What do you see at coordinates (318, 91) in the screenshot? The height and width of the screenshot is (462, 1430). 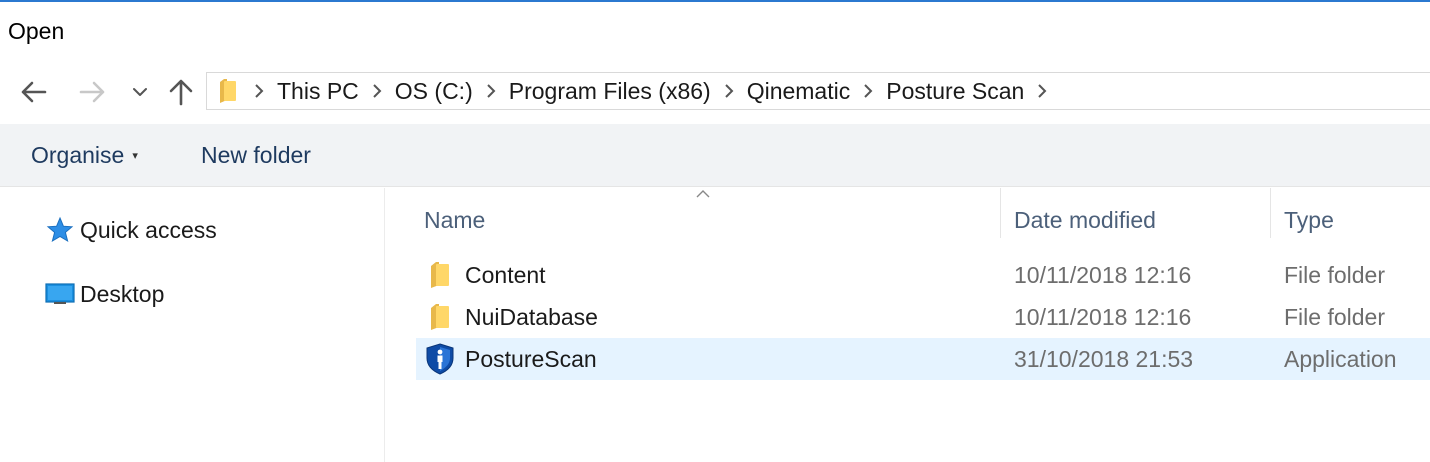 I see `breadcrumb-this-pc: This PC` at bounding box center [318, 91].